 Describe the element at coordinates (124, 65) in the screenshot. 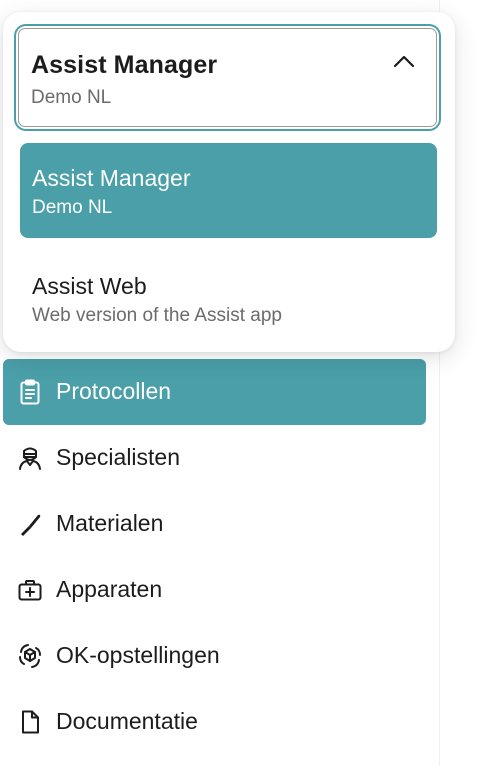

I see `selected-app-title: Assist Manager` at that location.